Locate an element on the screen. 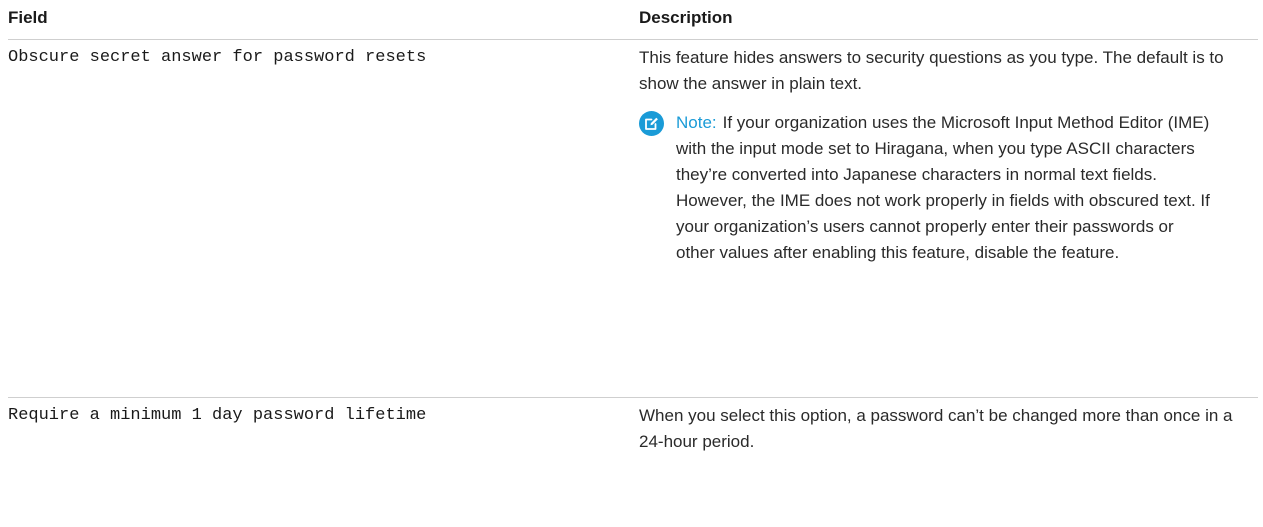 Image resolution: width=1263 pixels, height=527 pixels. header-description: Description is located at coordinates (686, 17).